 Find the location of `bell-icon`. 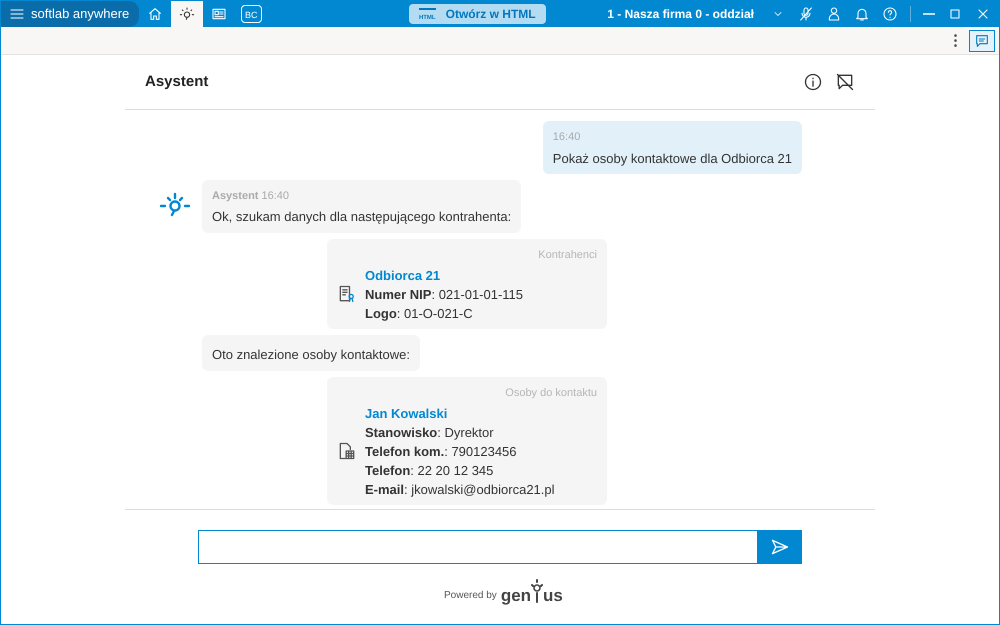

bell-icon is located at coordinates (862, 14).